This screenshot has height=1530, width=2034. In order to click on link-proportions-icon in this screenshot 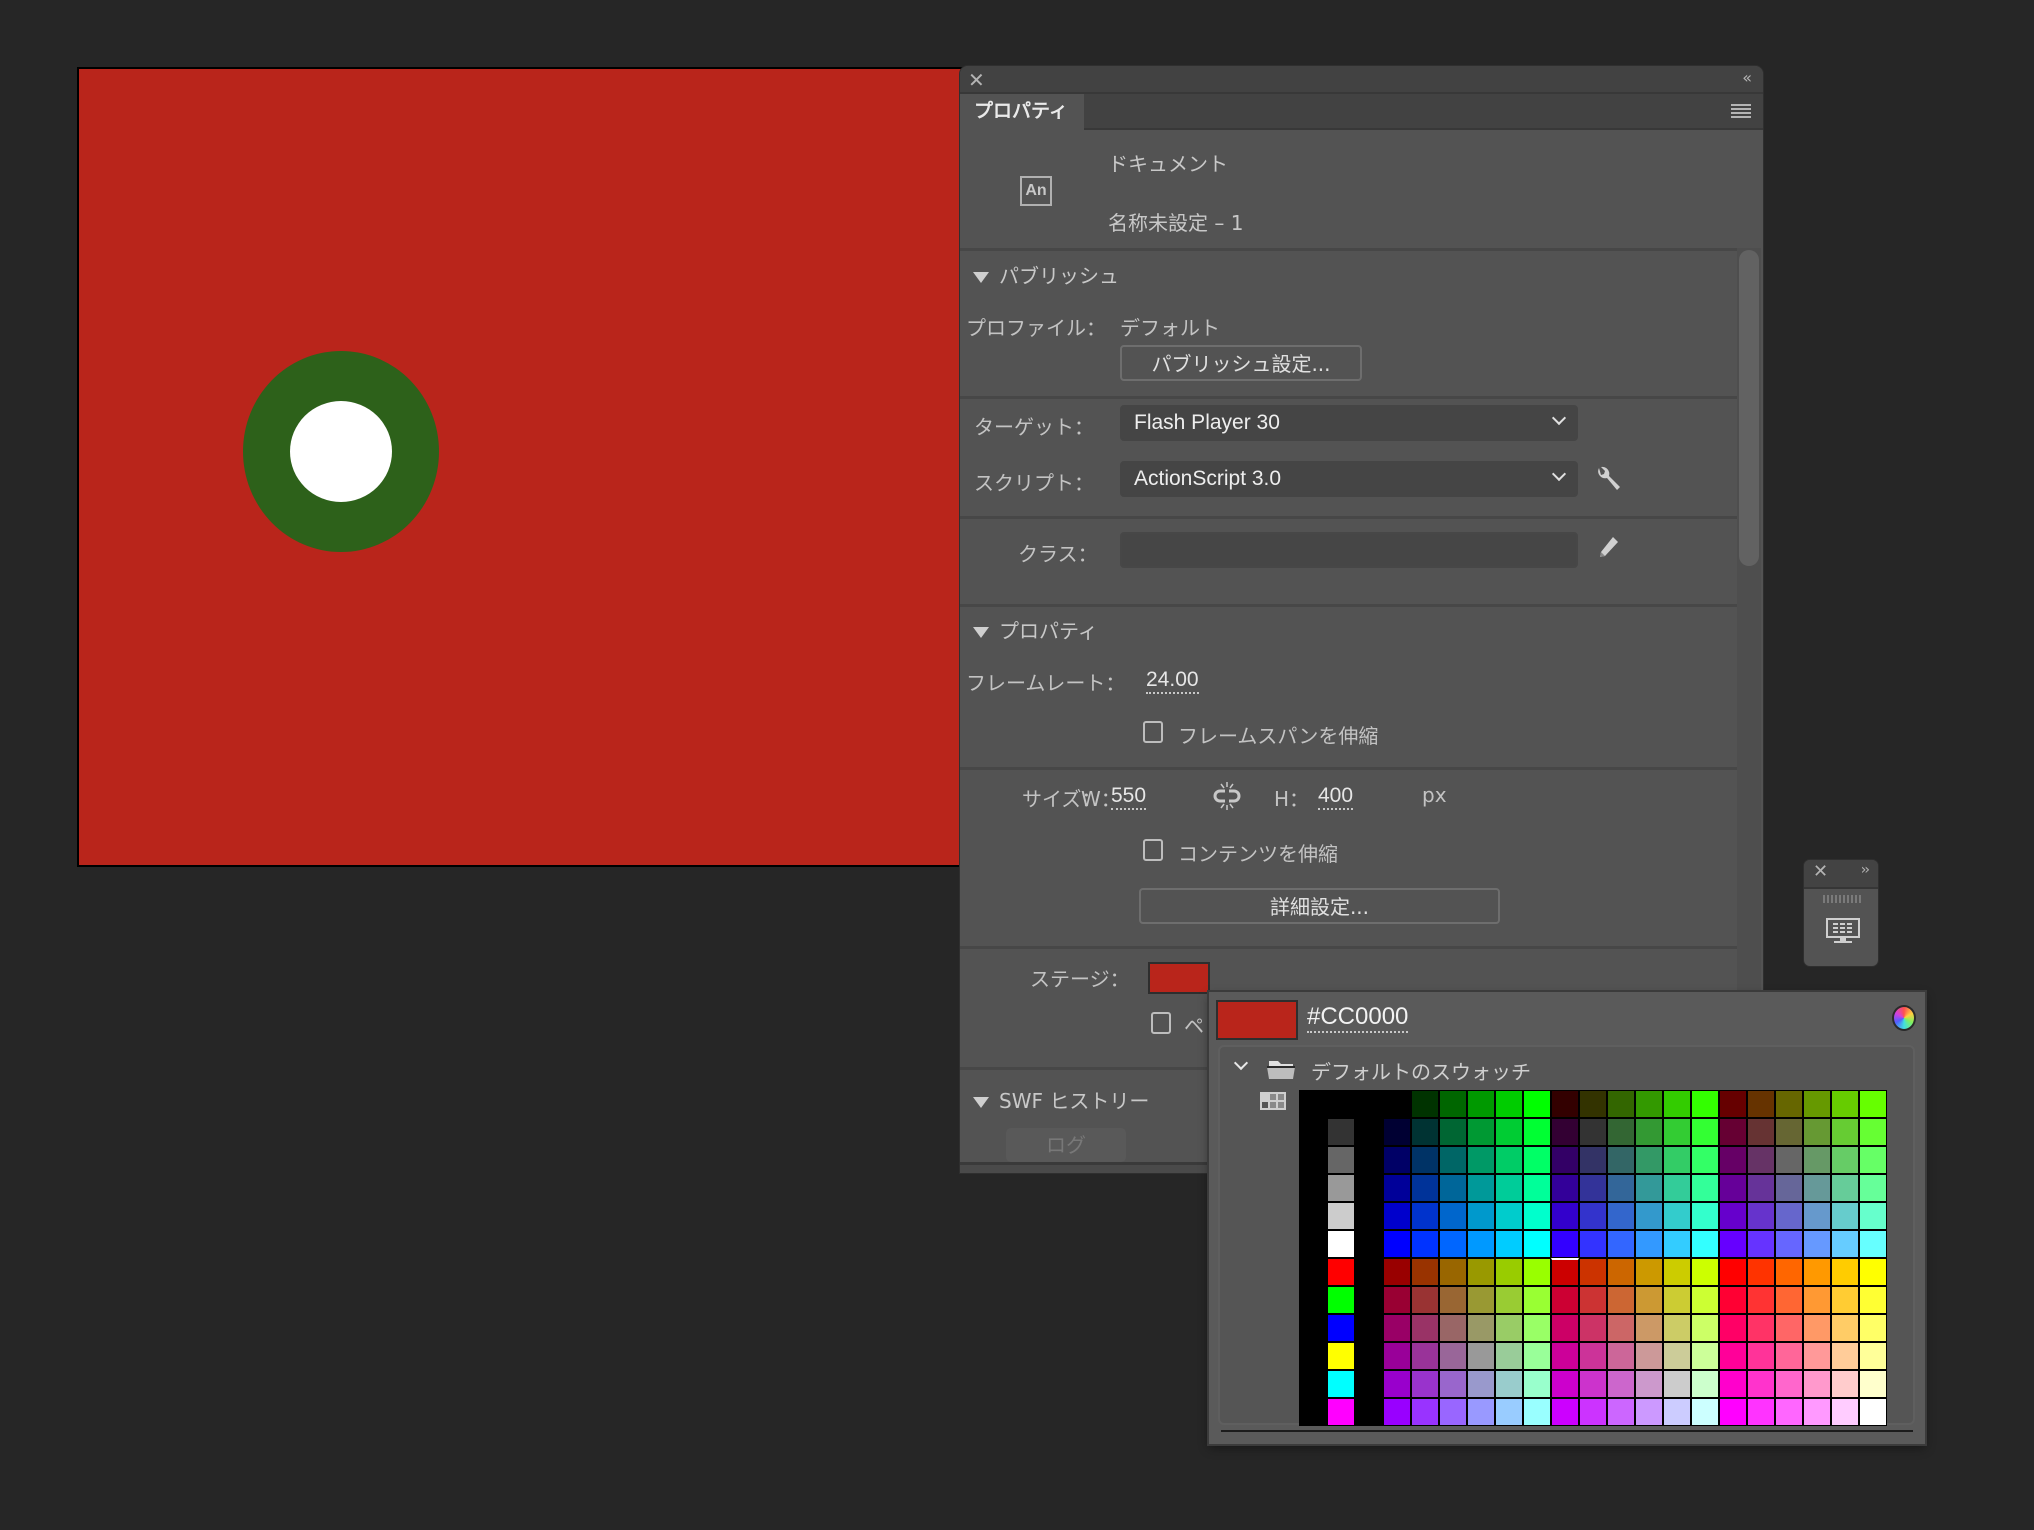, I will do `click(1227, 796)`.